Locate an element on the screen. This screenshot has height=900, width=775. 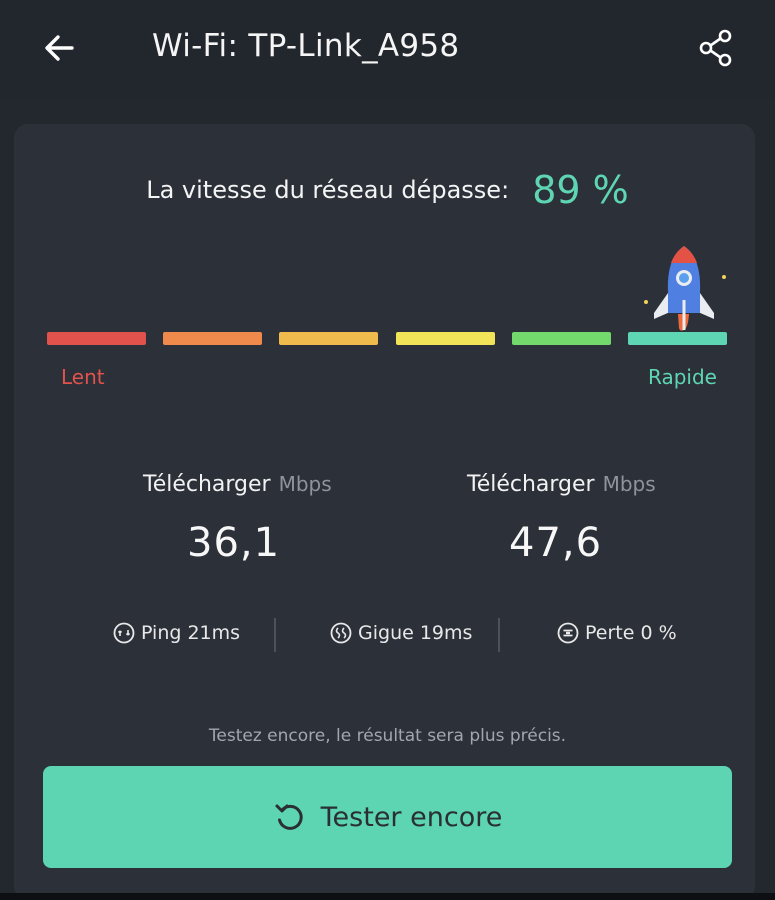
metric-loss: Perte 0 % is located at coordinates (617, 633).